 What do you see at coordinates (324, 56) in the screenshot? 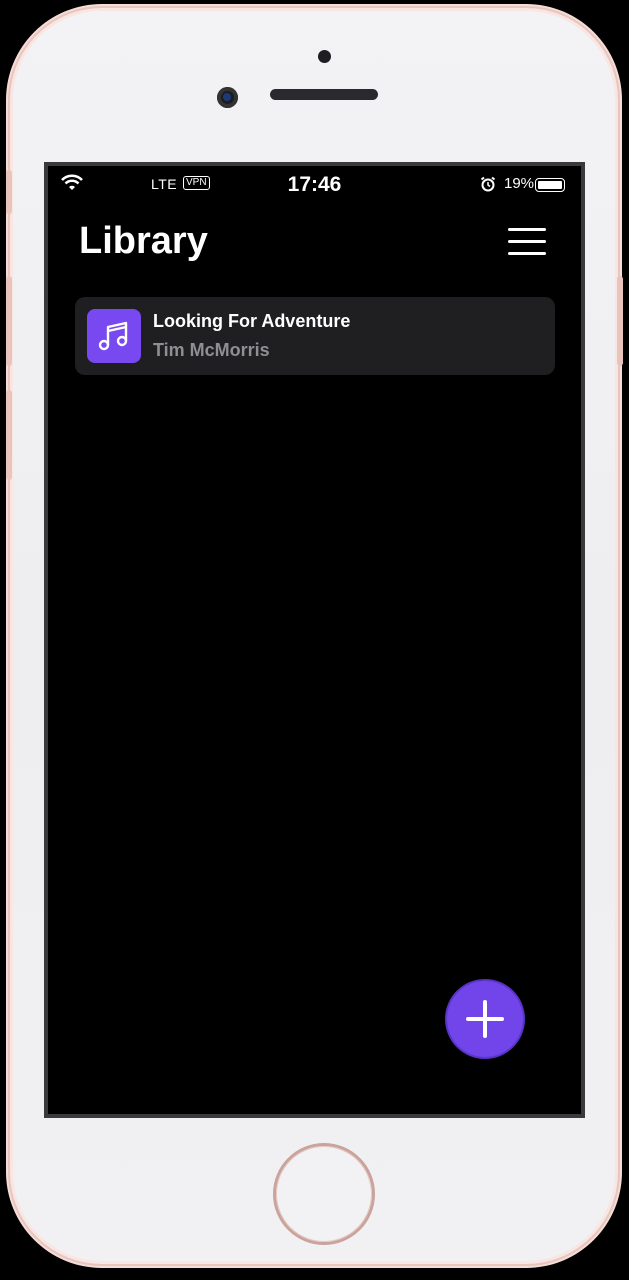
I see `proximity-sensor` at bounding box center [324, 56].